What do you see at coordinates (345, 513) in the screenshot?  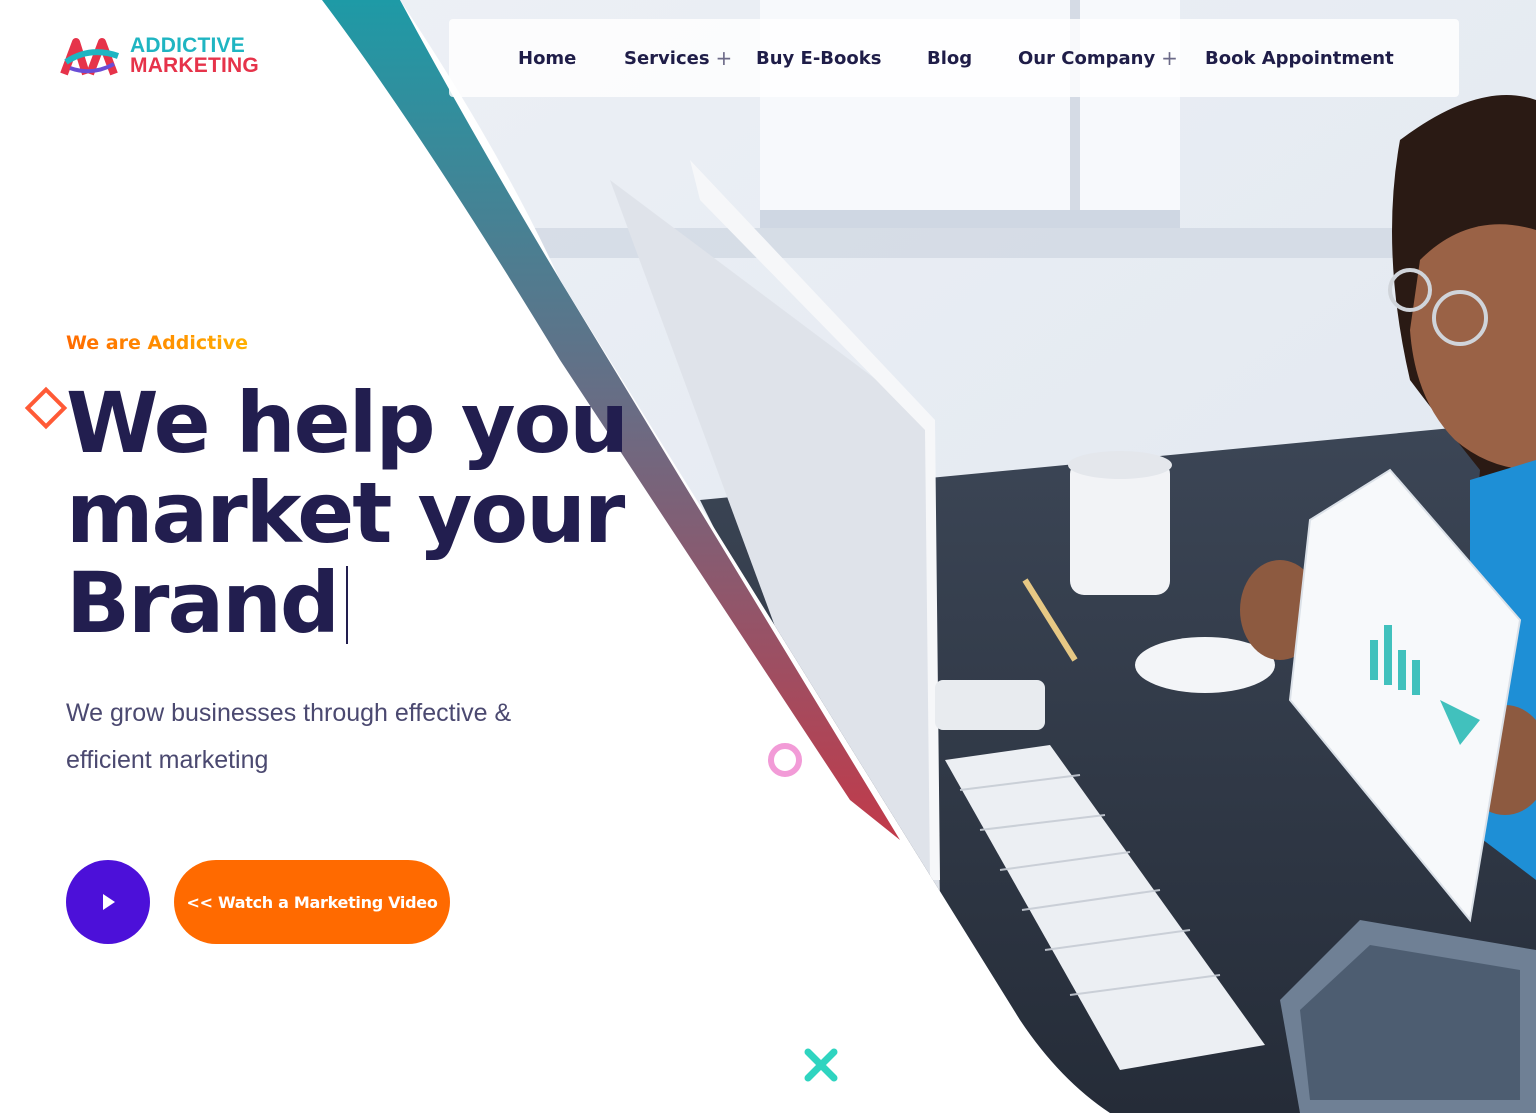 I see `headline-line: market your` at bounding box center [345, 513].